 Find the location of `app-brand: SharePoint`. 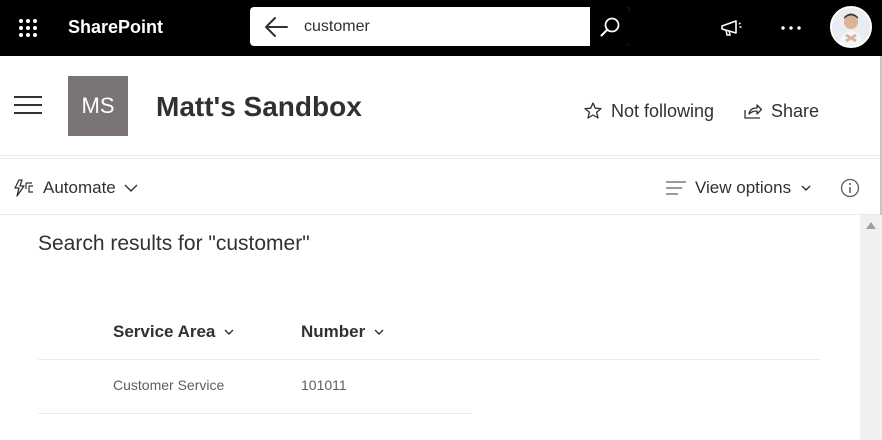

app-brand: SharePoint is located at coordinates (115, 27).